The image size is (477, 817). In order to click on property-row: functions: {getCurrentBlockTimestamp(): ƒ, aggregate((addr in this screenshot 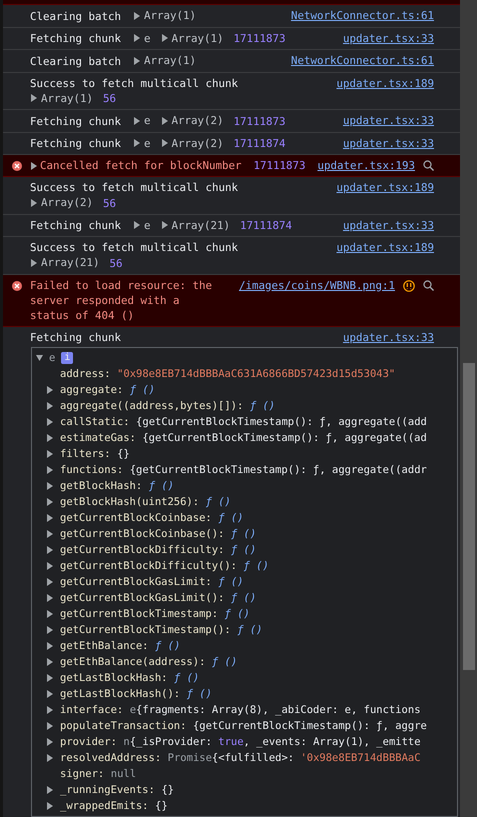, I will do `click(243, 470)`.